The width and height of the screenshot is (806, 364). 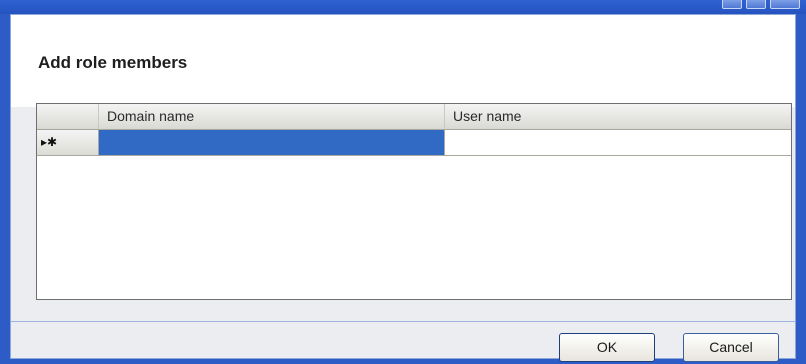 What do you see at coordinates (403, 321) in the screenshot?
I see `footer-divider` at bounding box center [403, 321].